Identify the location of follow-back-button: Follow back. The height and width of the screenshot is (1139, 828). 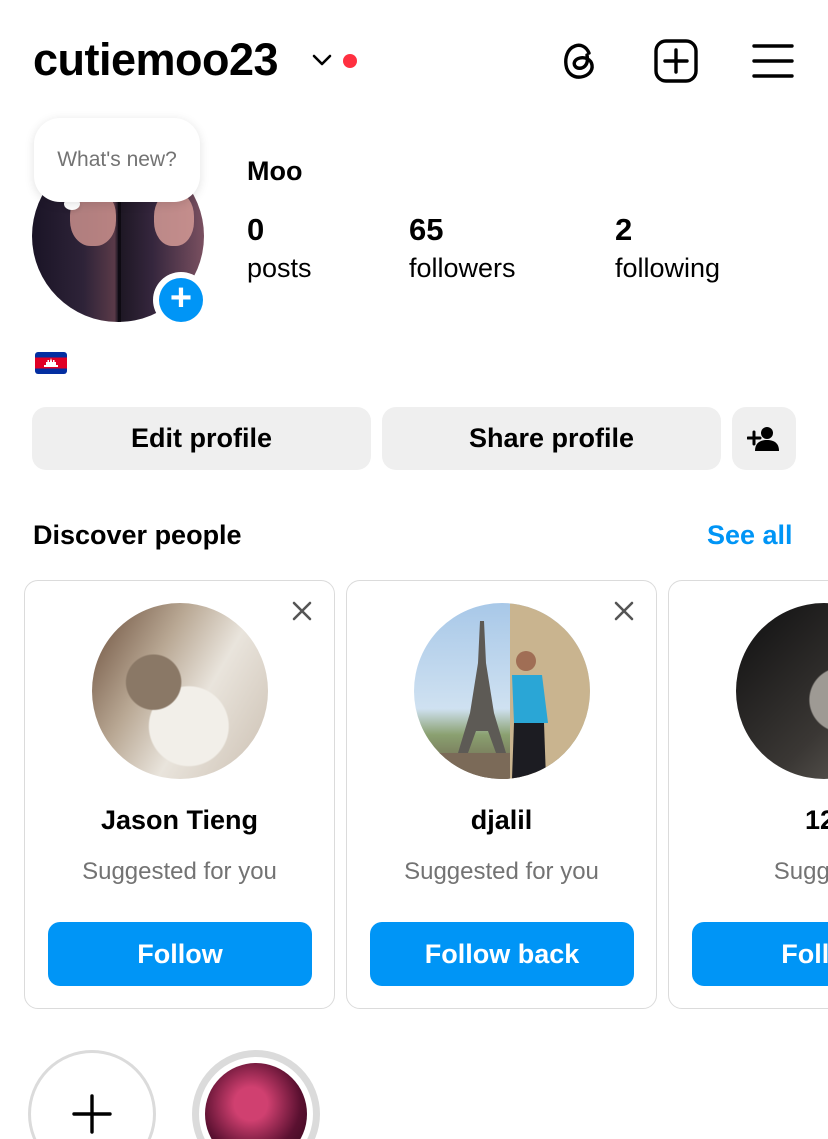
(502, 954).